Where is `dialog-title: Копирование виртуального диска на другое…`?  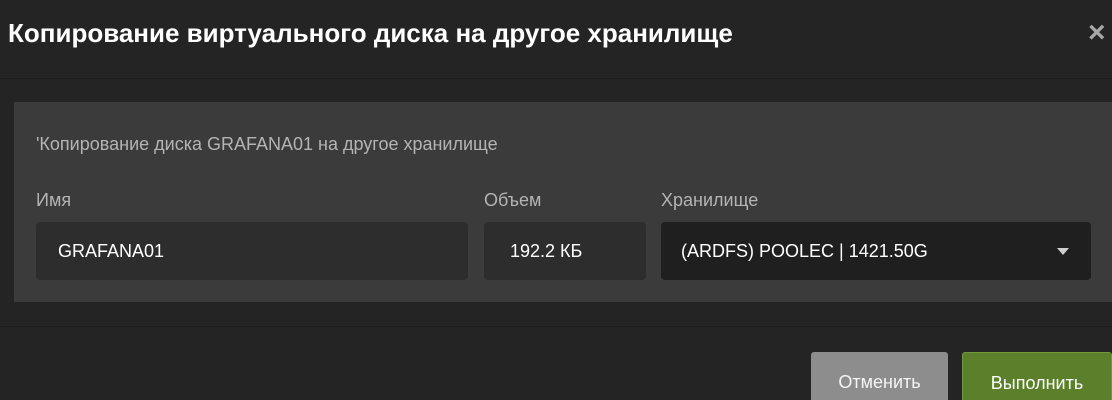 dialog-title: Копирование виртуального диска на другое… is located at coordinates (370, 33).